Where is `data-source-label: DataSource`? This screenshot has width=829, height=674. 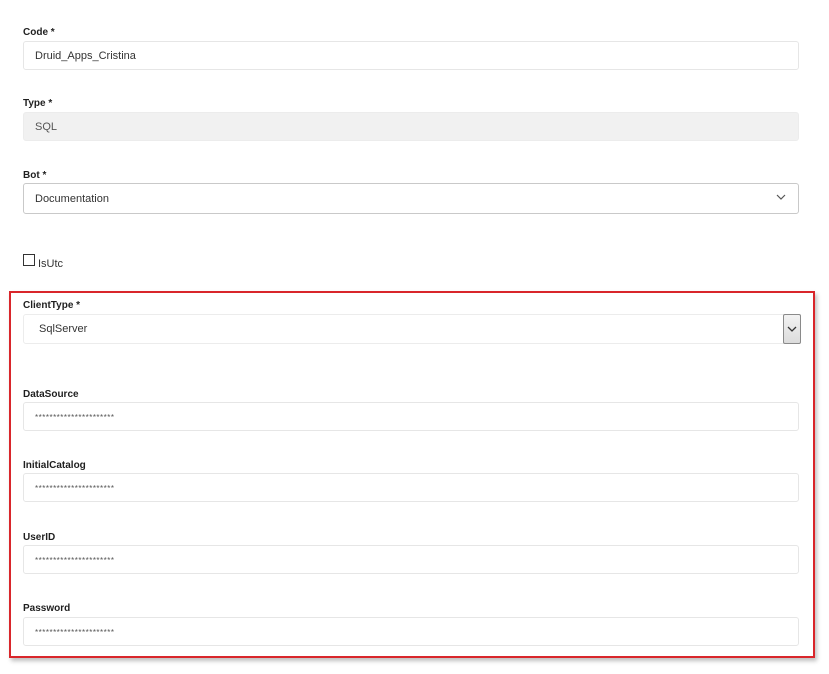 data-source-label: DataSource is located at coordinates (51, 394).